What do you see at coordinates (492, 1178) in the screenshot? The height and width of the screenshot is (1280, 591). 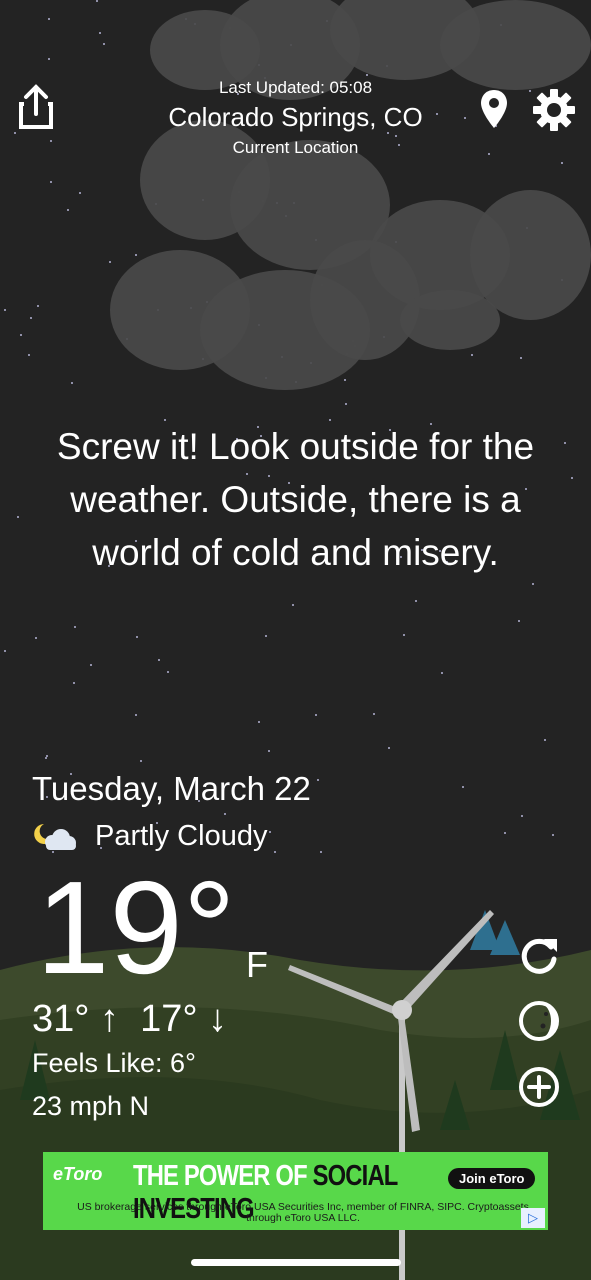 I see `ad-join-button: Join eToro` at bounding box center [492, 1178].